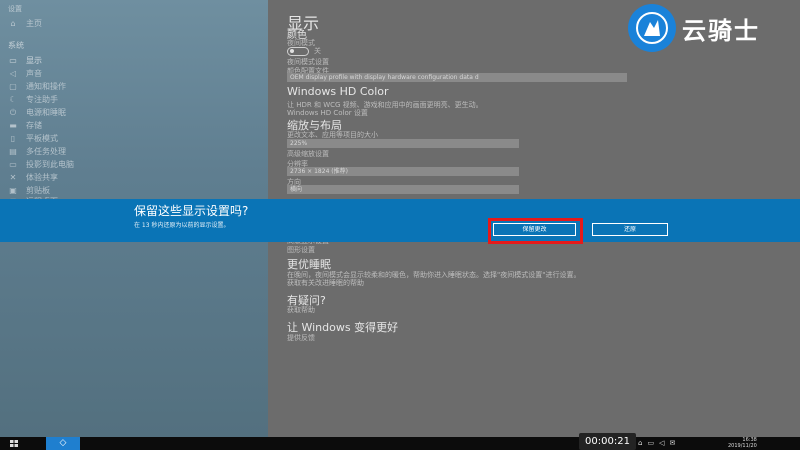  I want to click on advanced-scale-link: 高级缩放设置, so click(308, 154).